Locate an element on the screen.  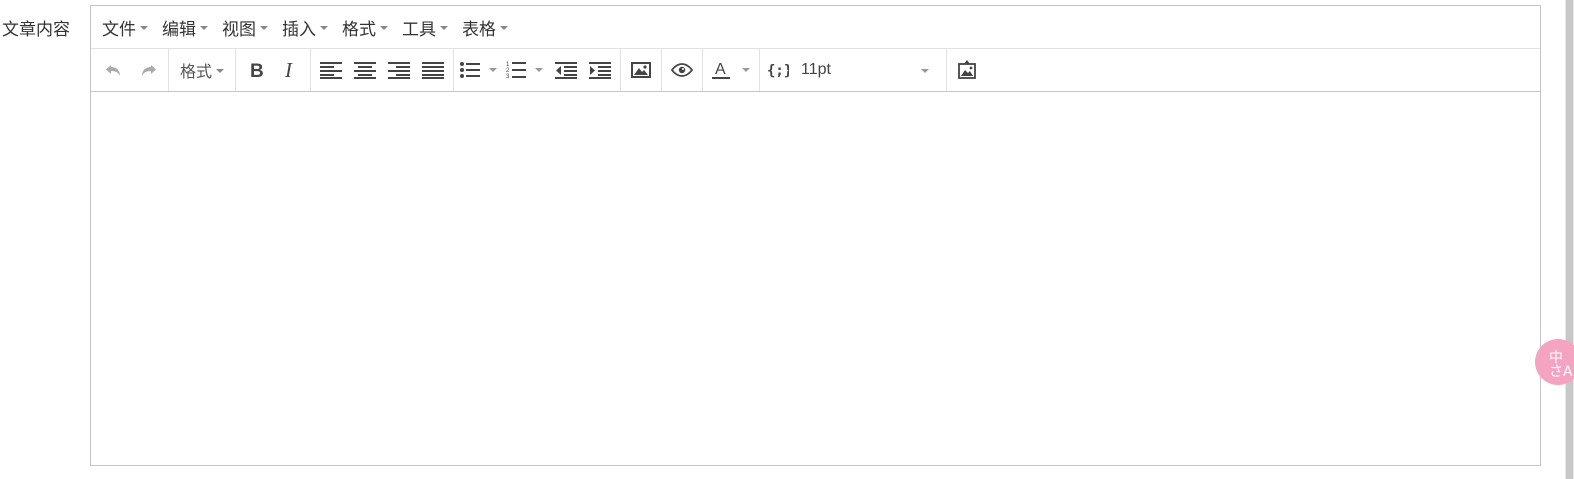
ime-indicator-badge: 中 さA is located at coordinates (1554, 362).